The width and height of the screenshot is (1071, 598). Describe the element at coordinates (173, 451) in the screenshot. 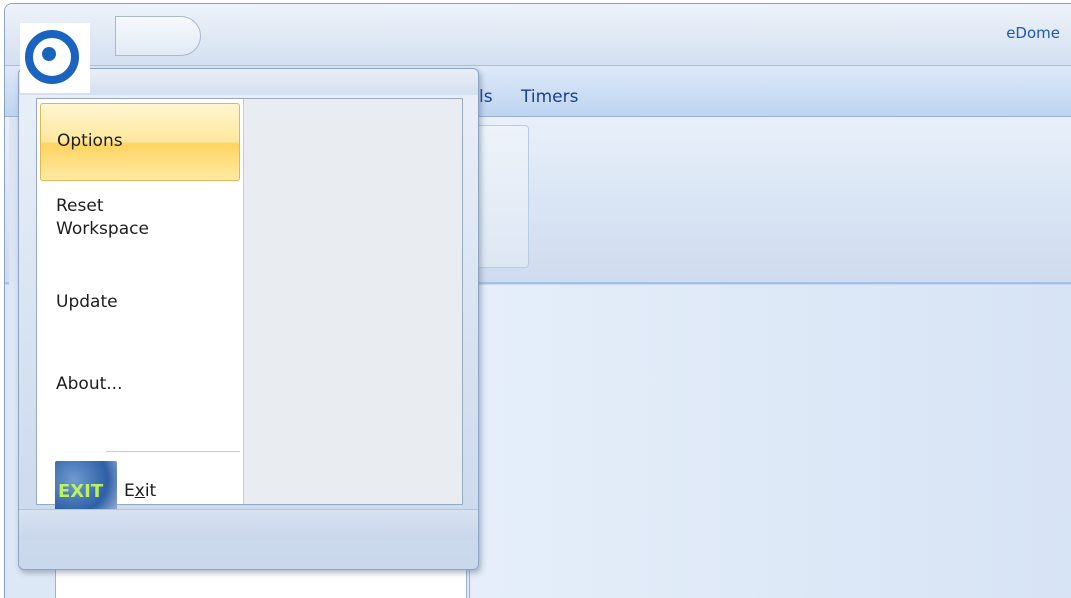

I see `menu-separator` at that location.